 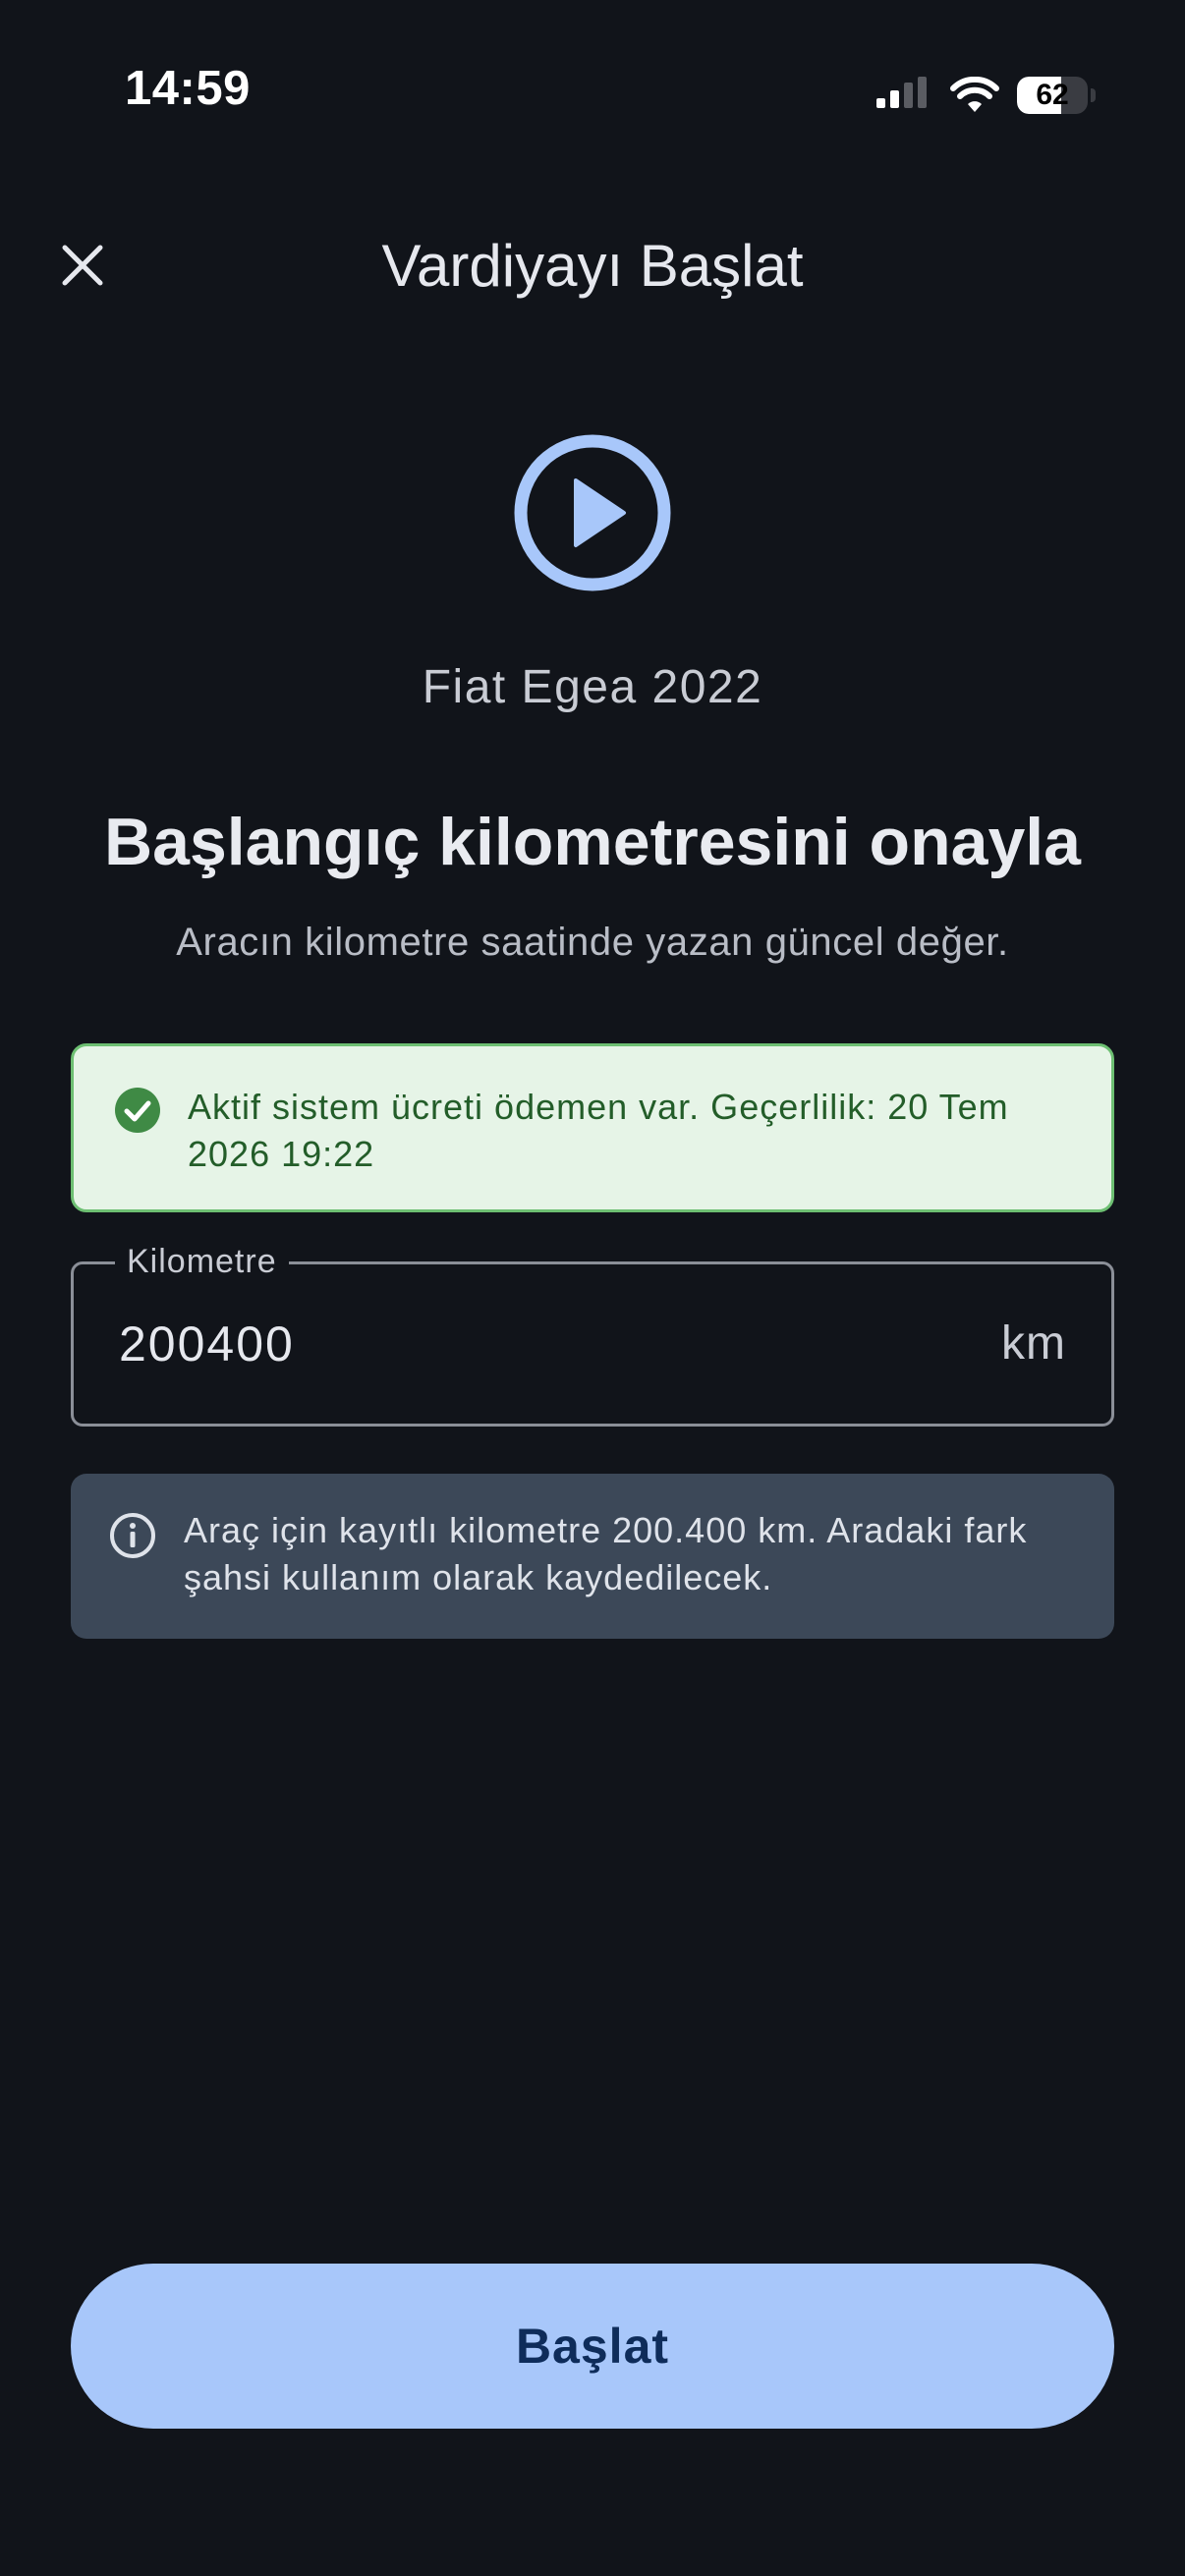 I want to click on check-circle-icon, so click(x=137, y=1110).